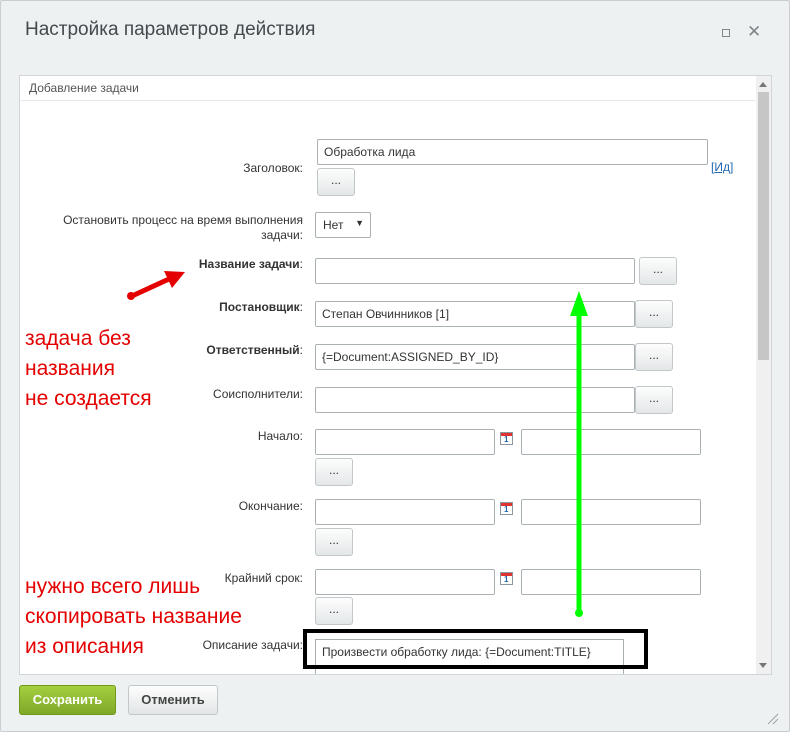  Describe the element at coordinates (475, 357) in the screenshot. I see `responsible-input: {=Document:ASSIGNED_BY_ID}` at that location.